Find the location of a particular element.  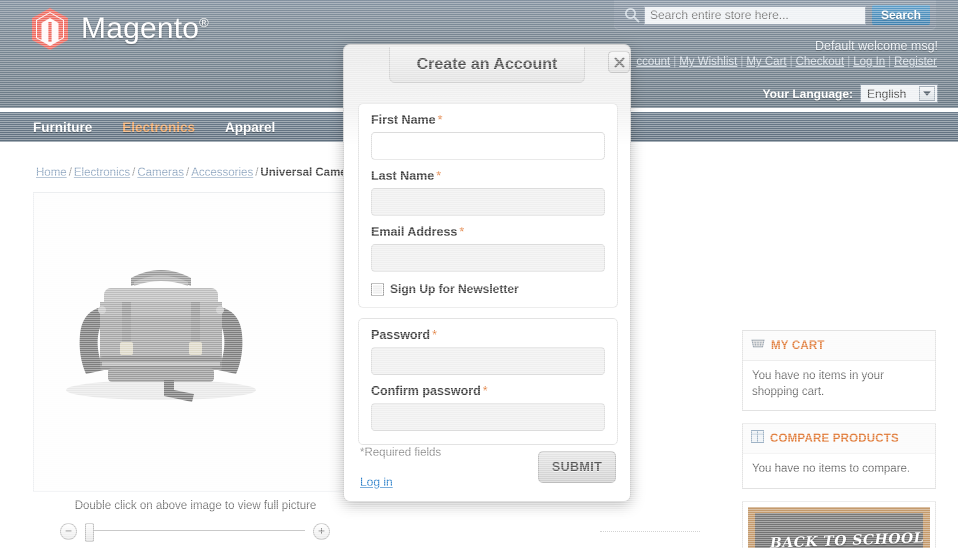

newsletter-row: Sign Up for Newsletter is located at coordinates (488, 289).